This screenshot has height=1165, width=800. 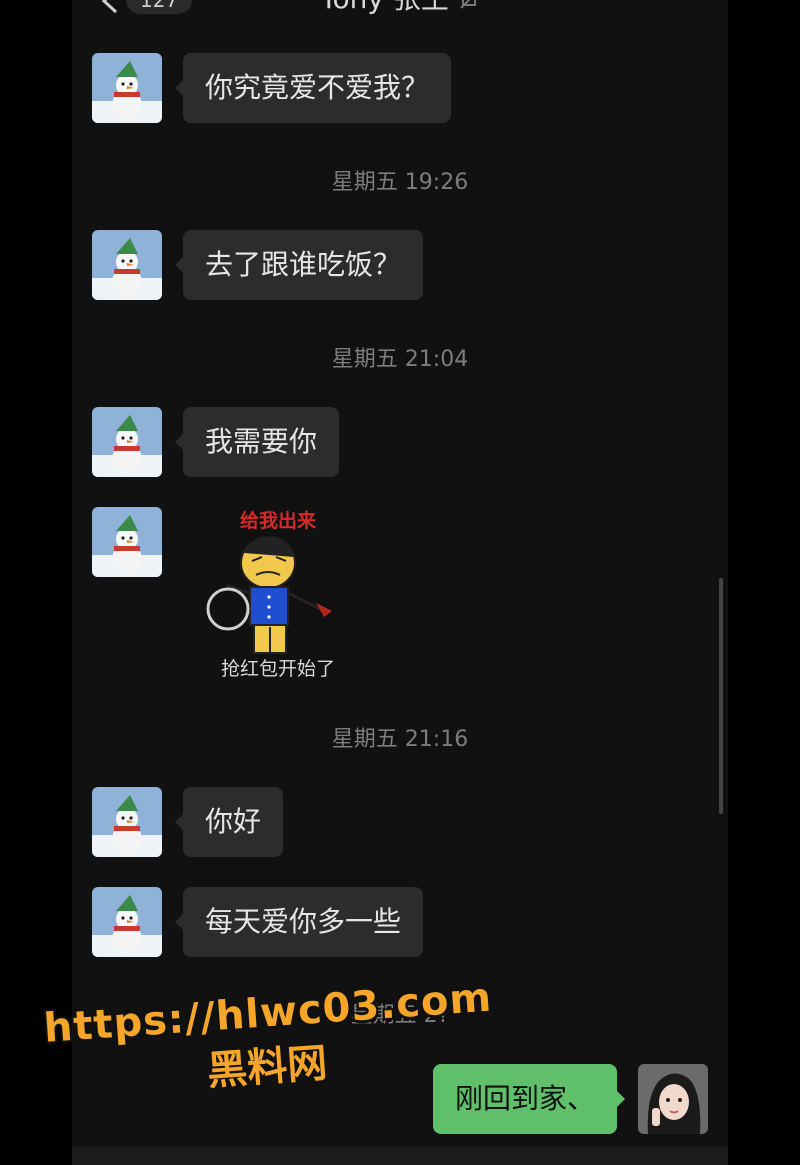 What do you see at coordinates (257, 442) in the screenshot?
I see `message-bubble: 我需要你` at bounding box center [257, 442].